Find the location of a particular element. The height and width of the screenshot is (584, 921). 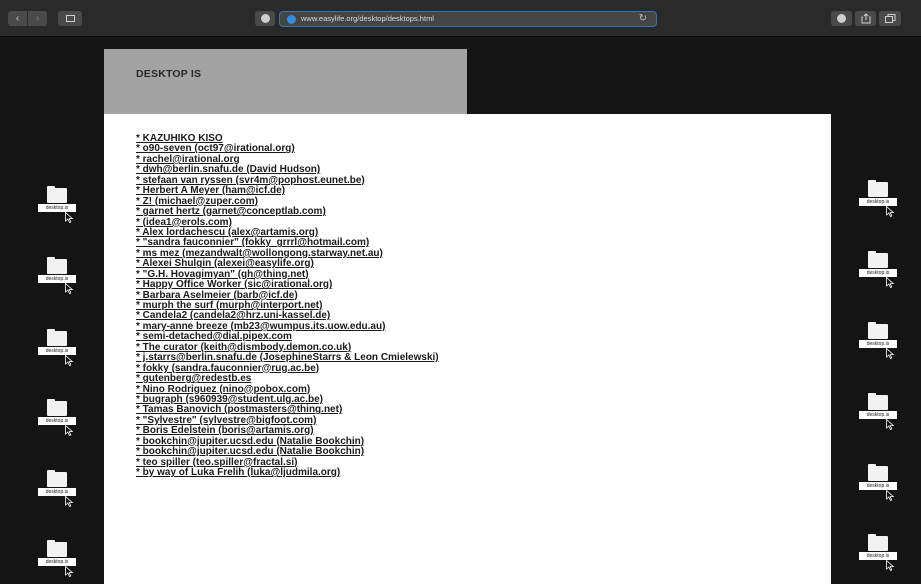

contributor-link: * KAZUHIKO KISO is located at coordinates (179, 138).